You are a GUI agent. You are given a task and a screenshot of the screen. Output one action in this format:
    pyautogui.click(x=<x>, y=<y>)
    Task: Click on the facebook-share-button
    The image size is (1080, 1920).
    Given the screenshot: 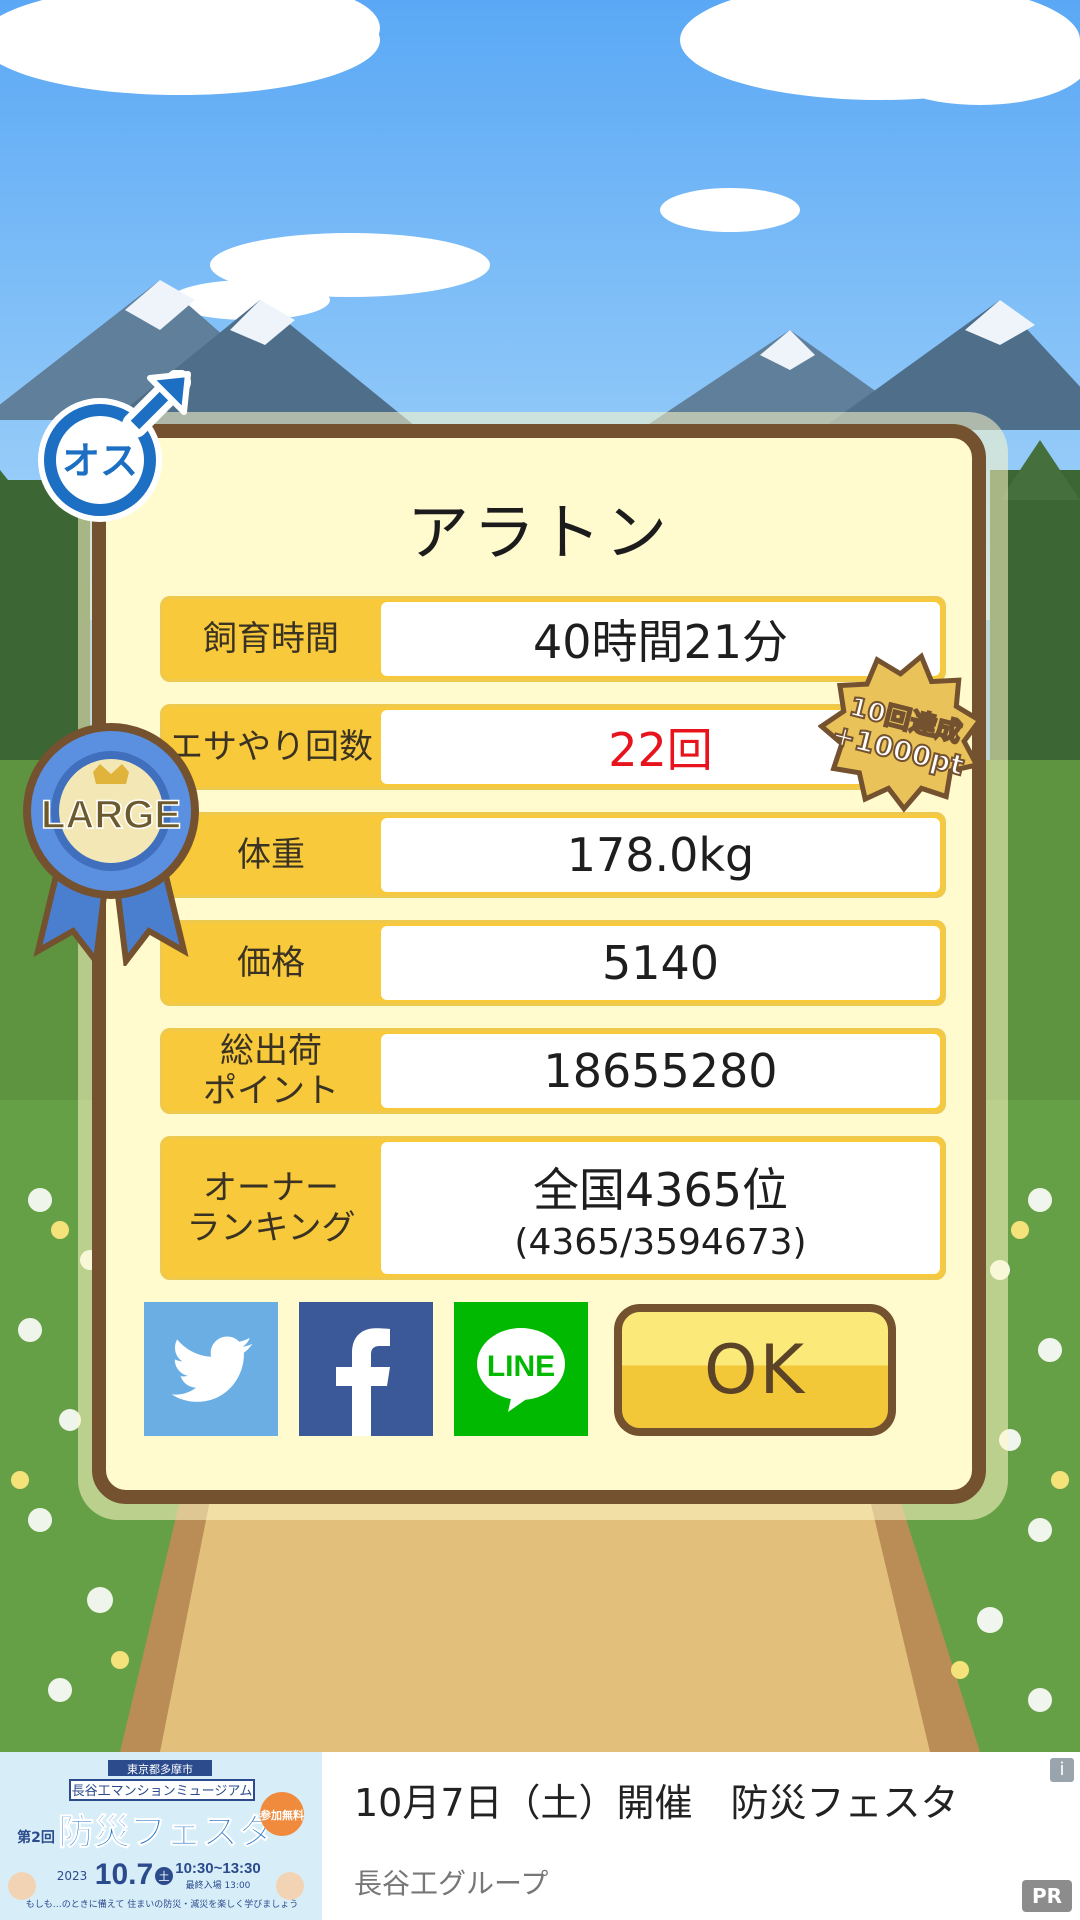 What is the action you would take?
    pyautogui.click(x=366, y=1369)
    